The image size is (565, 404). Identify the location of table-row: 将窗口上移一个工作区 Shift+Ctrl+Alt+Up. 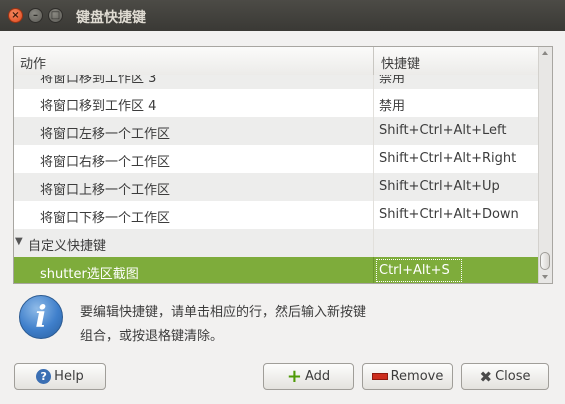
(277, 187).